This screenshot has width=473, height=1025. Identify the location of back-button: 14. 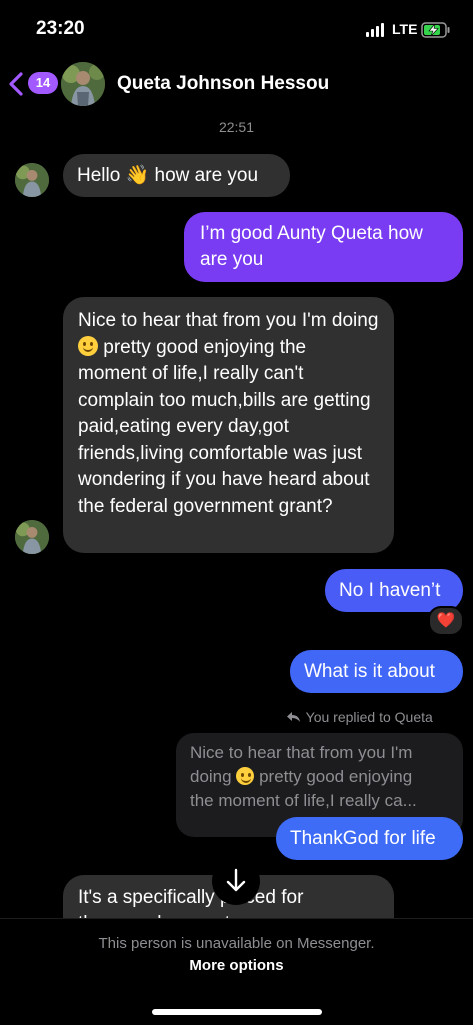
(33, 84).